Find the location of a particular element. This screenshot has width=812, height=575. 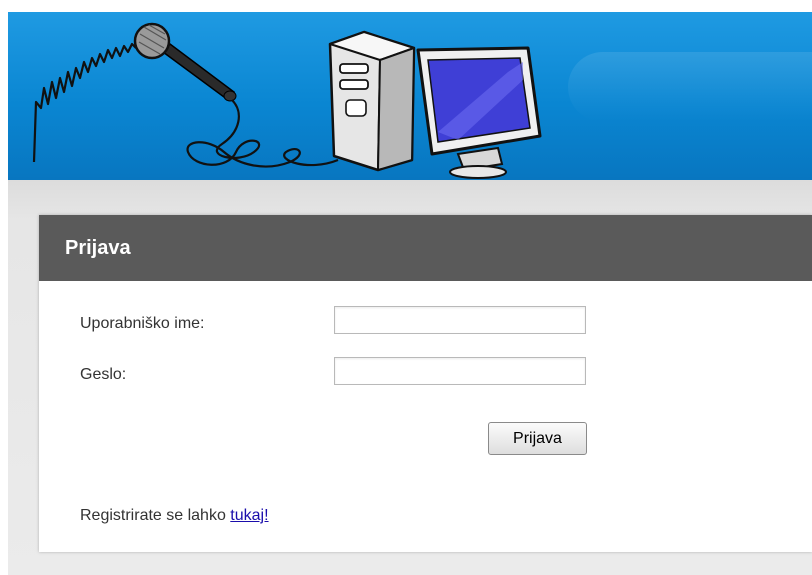

computer-tower-icon is located at coordinates (372, 101).